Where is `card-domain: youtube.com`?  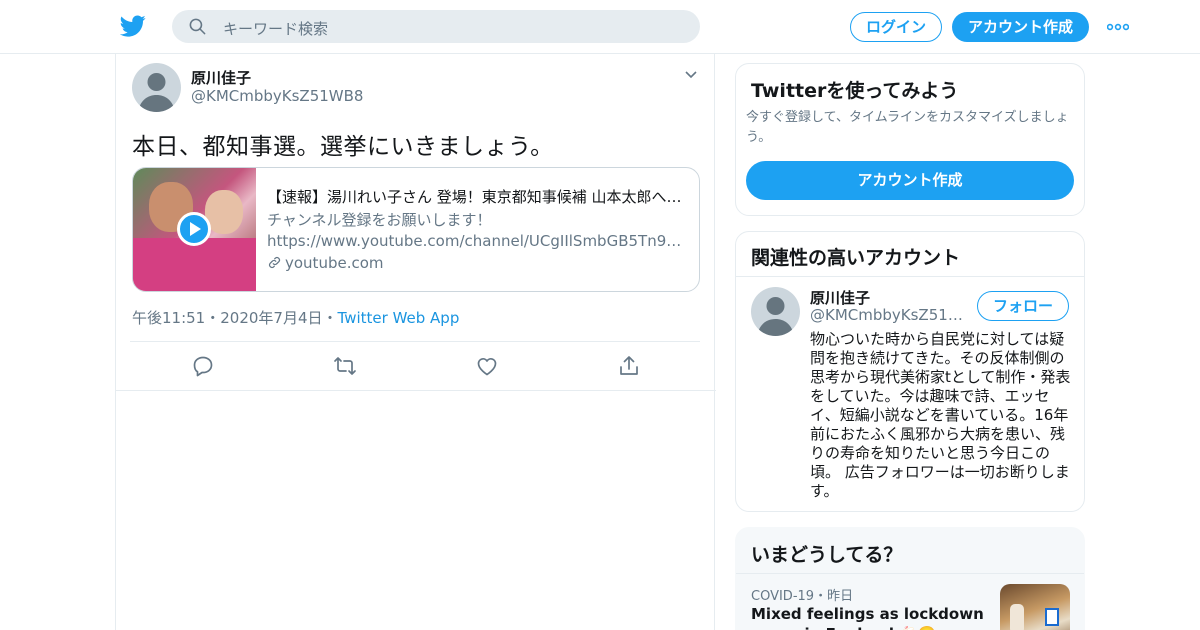 card-domain: youtube.com is located at coordinates (477, 263).